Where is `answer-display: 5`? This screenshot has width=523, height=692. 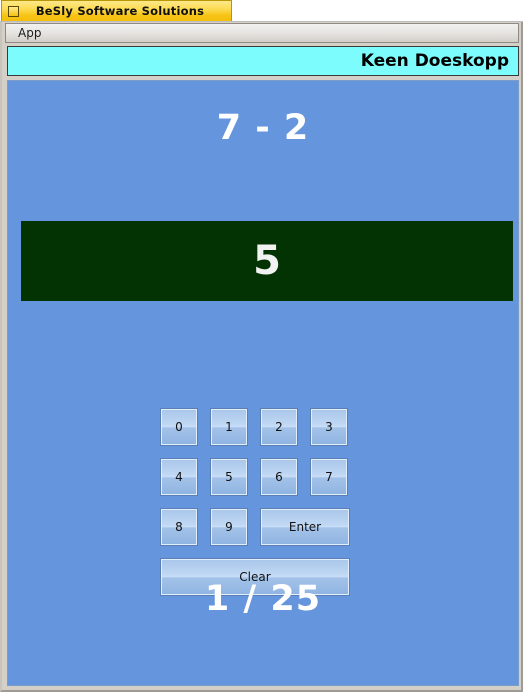
answer-display: 5 is located at coordinates (267, 261).